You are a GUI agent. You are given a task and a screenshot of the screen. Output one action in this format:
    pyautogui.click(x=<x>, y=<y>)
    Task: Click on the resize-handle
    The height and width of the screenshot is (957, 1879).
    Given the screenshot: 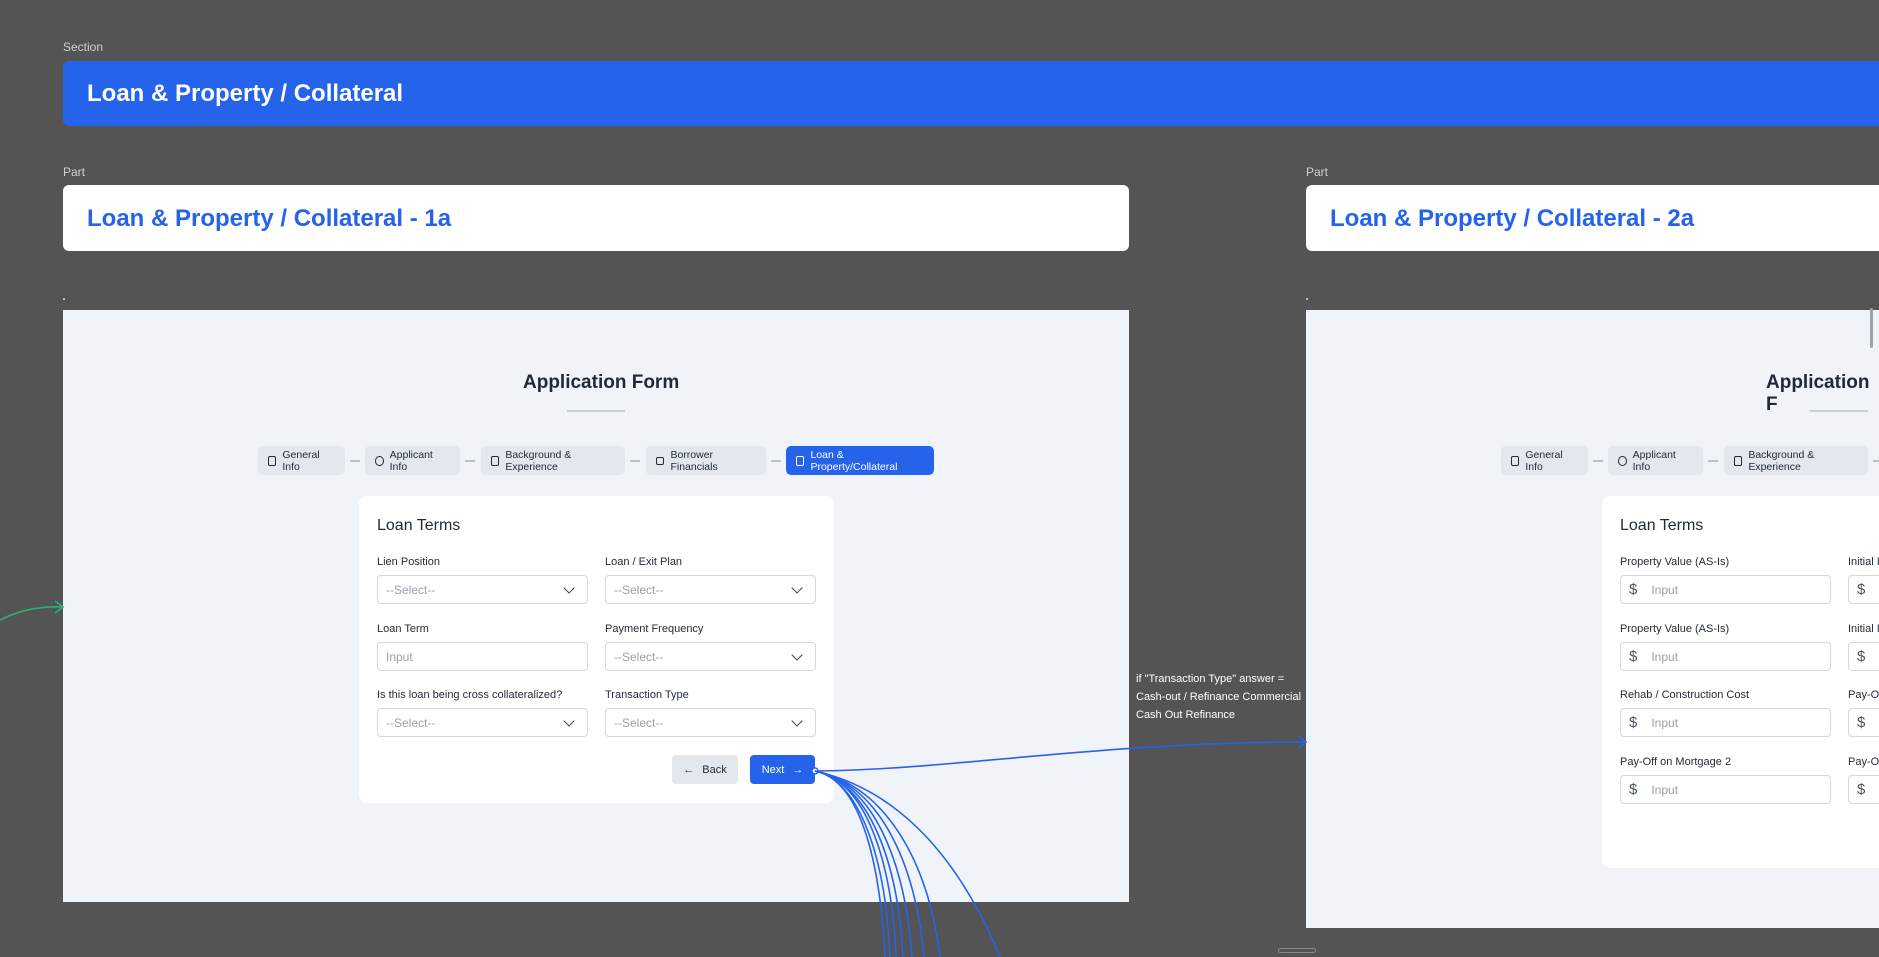 What is the action you would take?
    pyautogui.click(x=1297, y=950)
    